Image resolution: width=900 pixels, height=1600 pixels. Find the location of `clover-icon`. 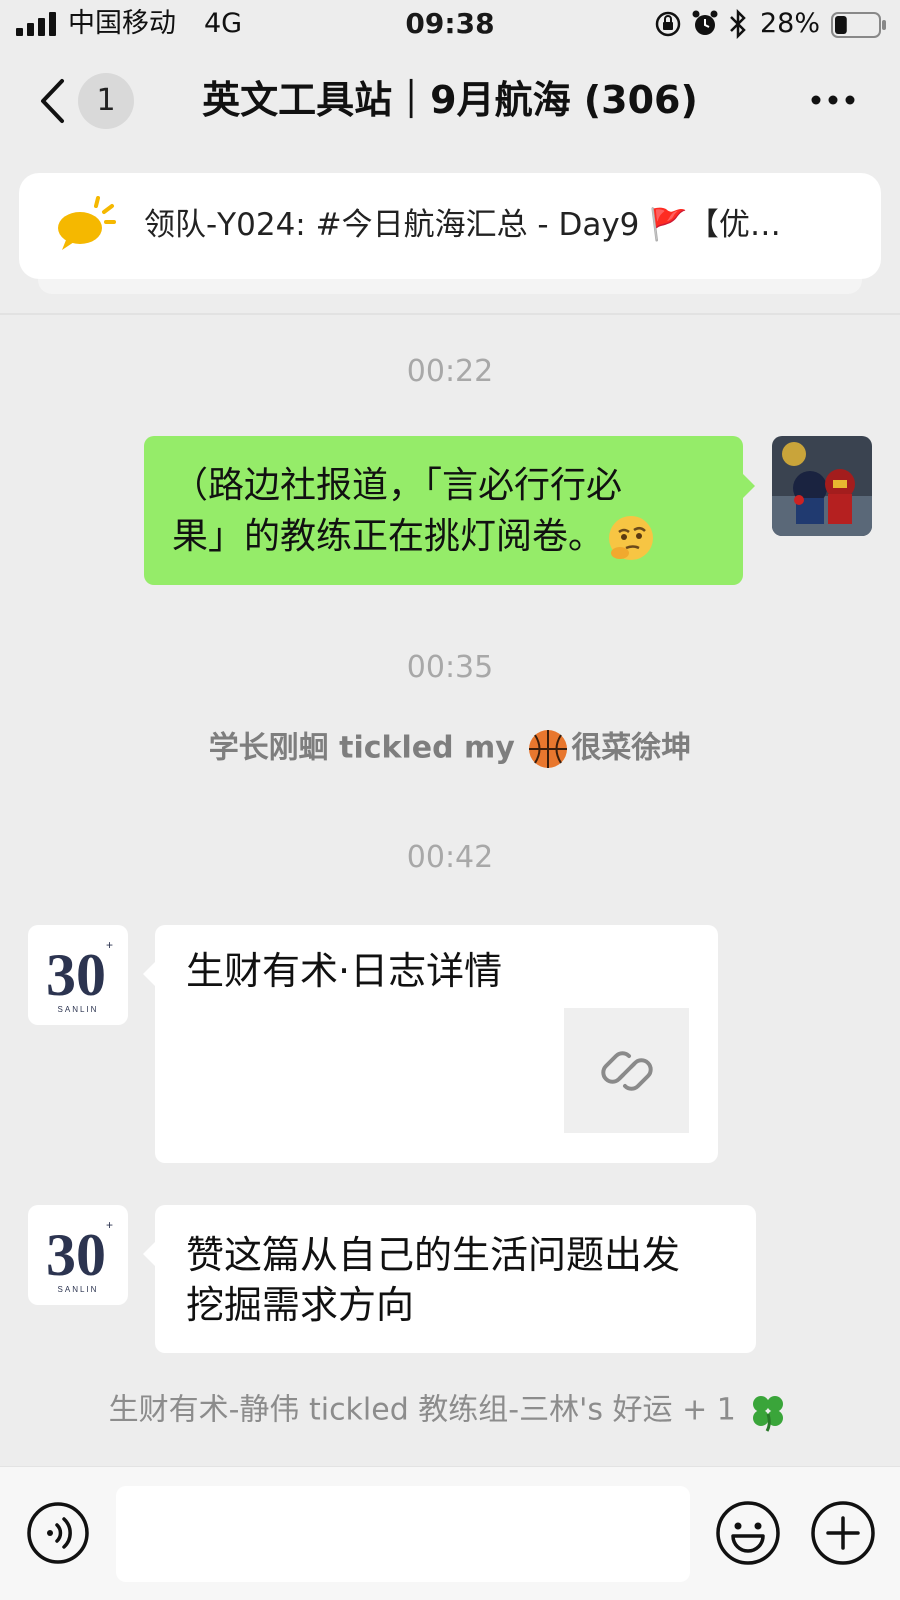

clover-icon is located at coordinates (768, 1414).